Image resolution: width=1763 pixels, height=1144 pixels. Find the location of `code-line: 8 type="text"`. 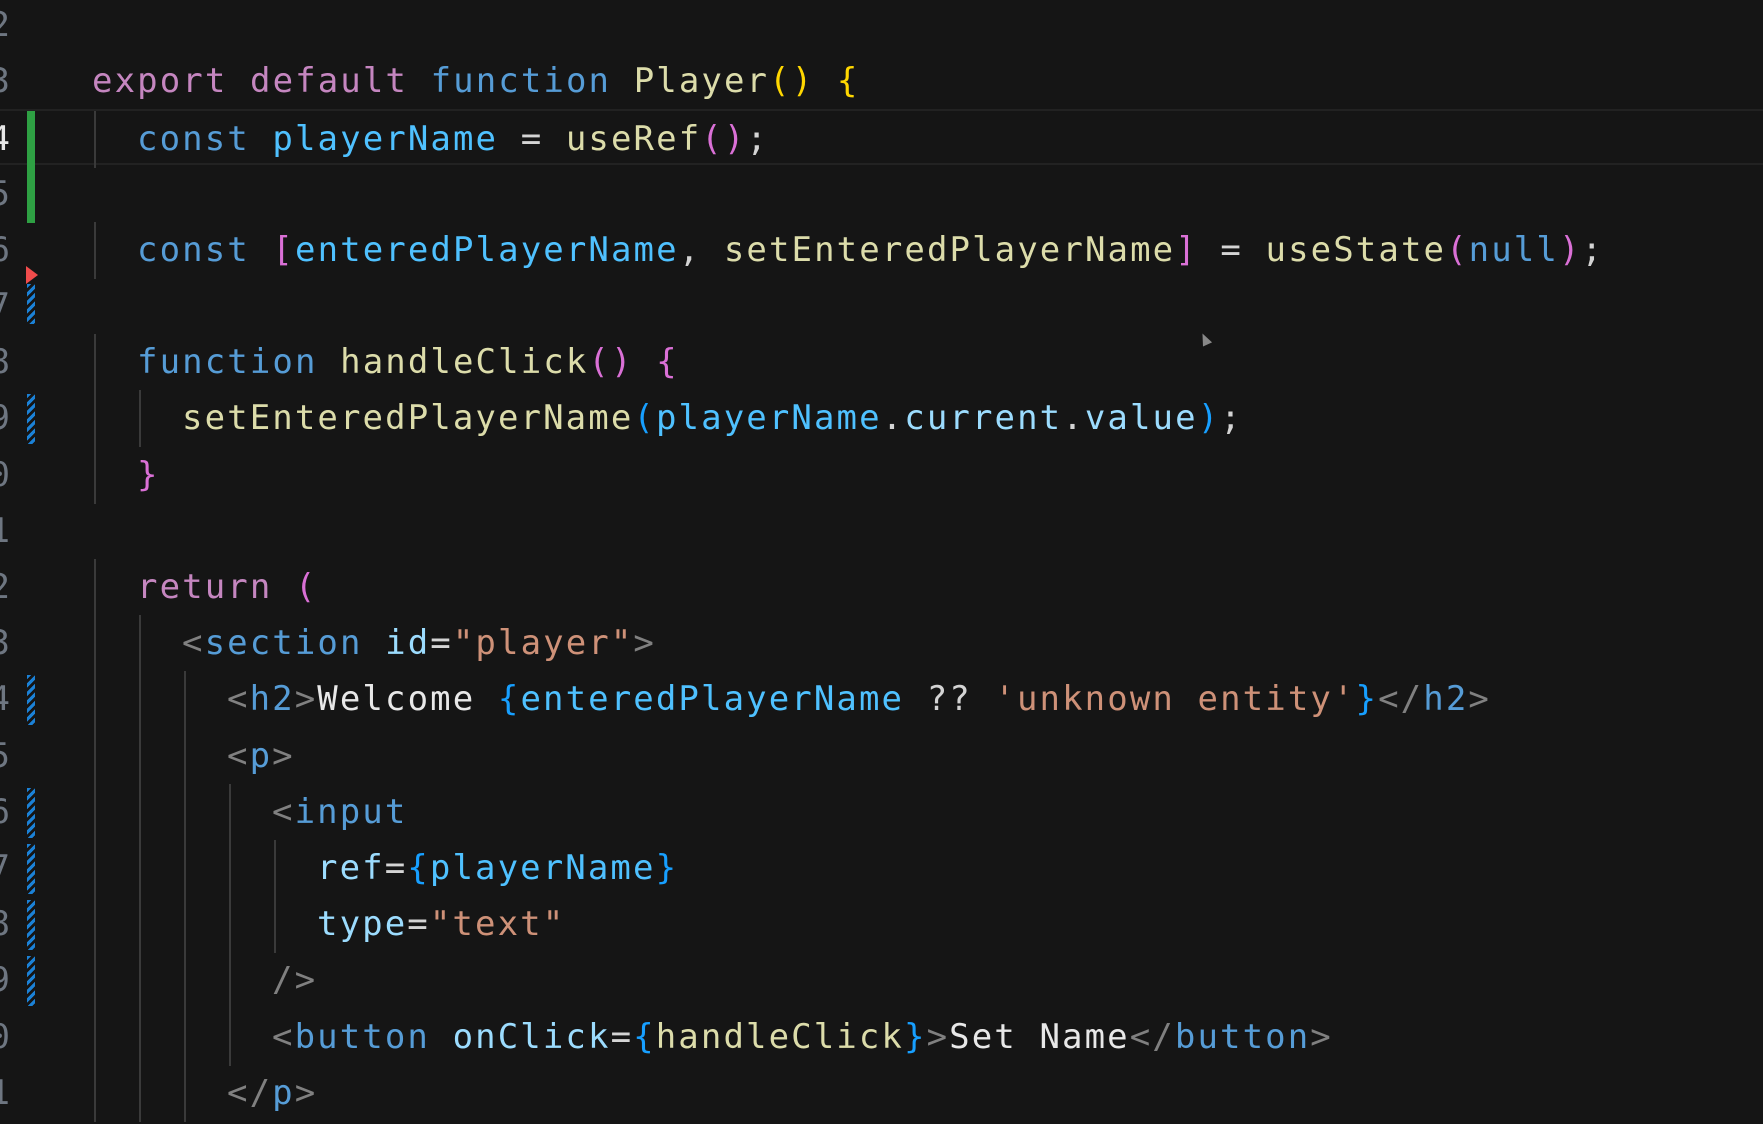

code-line: 8 type="text" is located at coordinates (881, 925).